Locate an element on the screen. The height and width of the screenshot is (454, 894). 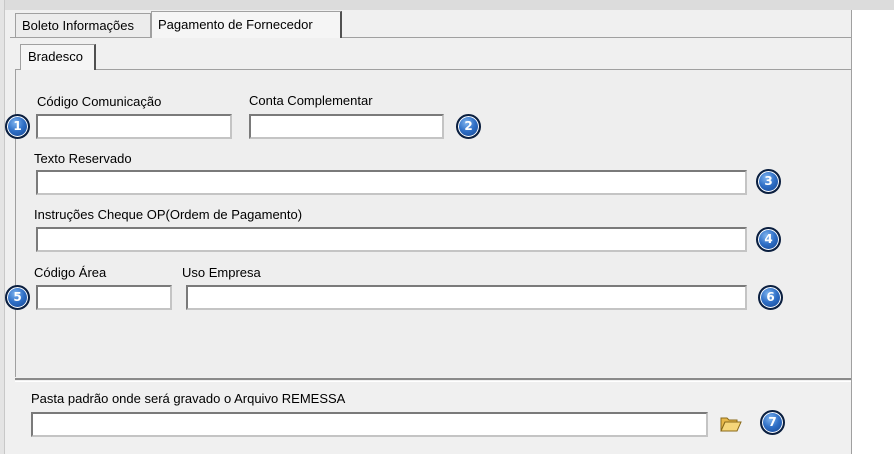
instrucoes-cheque-label: Instruções Cheque OP(Ordem de Pagamento) is located at coordinates (168, 214).